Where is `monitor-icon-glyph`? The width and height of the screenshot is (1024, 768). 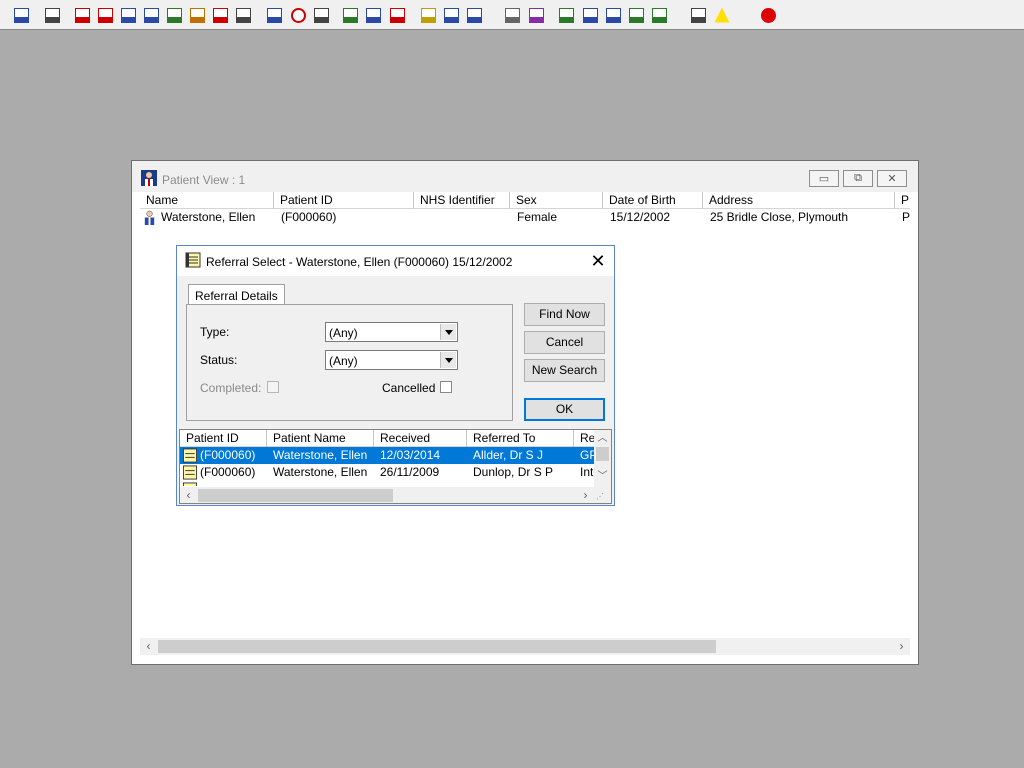 monitor-icon-glyph is located at coordinates (128, 15).